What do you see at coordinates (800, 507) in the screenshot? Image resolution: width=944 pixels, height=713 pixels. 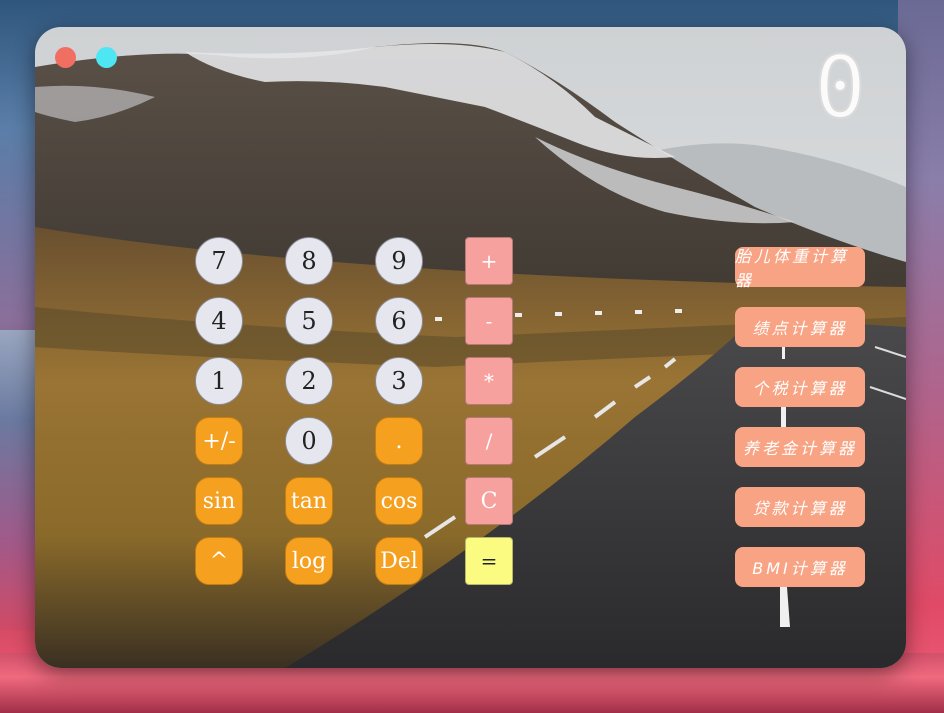 I see `loan-calculator-button: 贷款计算器` at bounding box center [800, 507].